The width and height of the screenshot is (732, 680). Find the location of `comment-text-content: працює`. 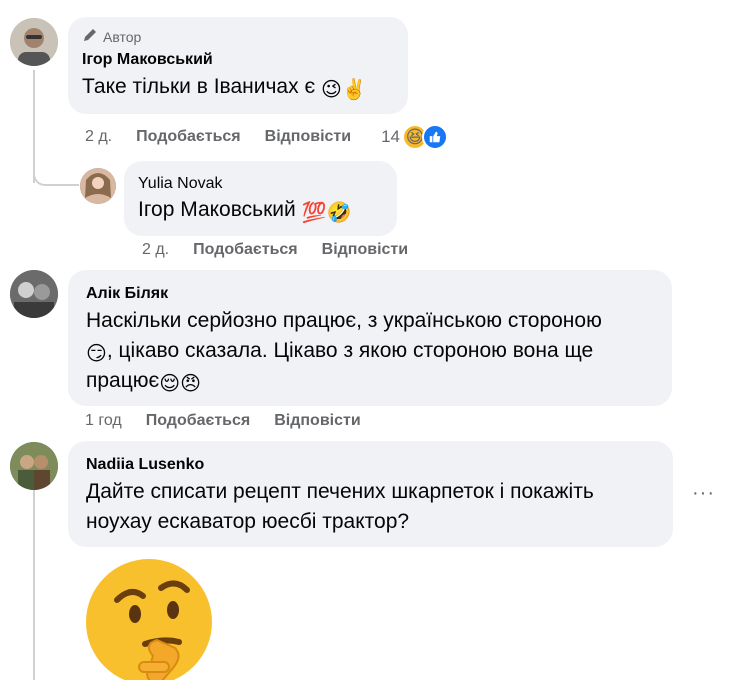

comment-text-content: працює is located at coordinates (123, 380).